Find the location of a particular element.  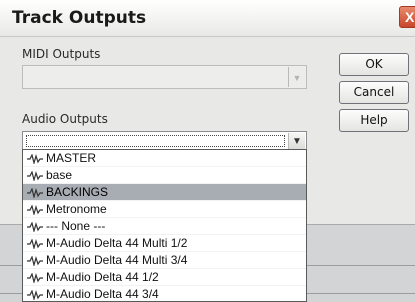

dialog-title: Track Outputs is located at coordinates (79, 18).